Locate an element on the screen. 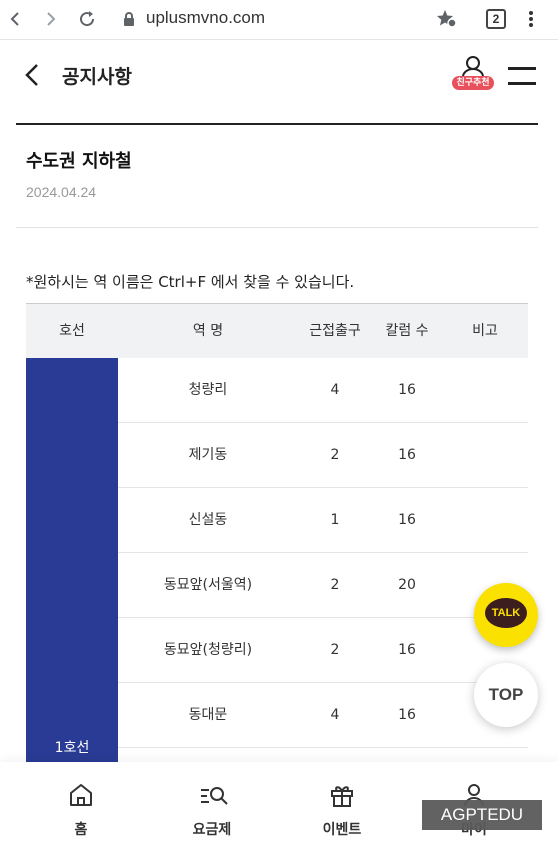 Image resolution: width=558 pixels, height=852 pixels. browser-menu-icon is located at coordinates (531, 19).